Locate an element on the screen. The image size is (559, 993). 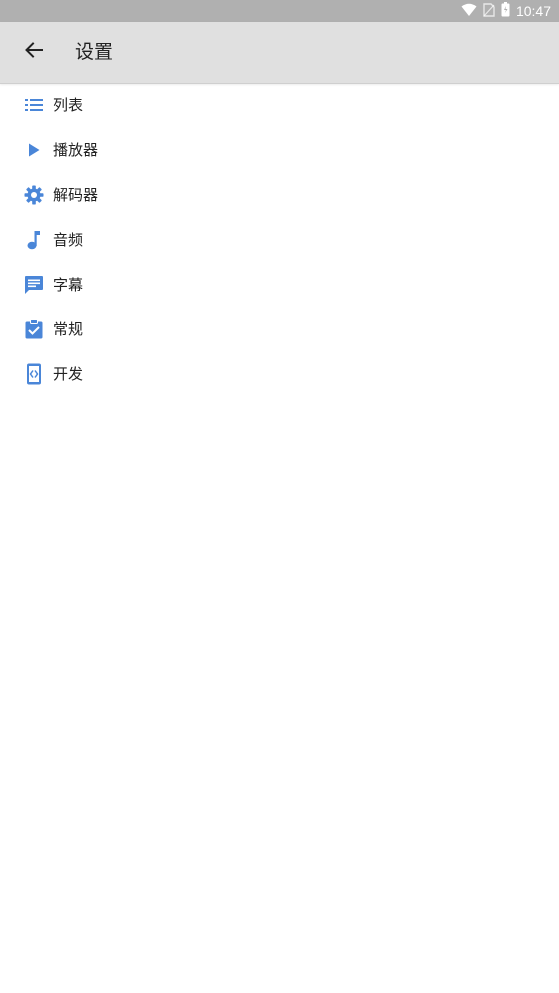
status-bar: 10:47 is located at coordinates (279, 11).